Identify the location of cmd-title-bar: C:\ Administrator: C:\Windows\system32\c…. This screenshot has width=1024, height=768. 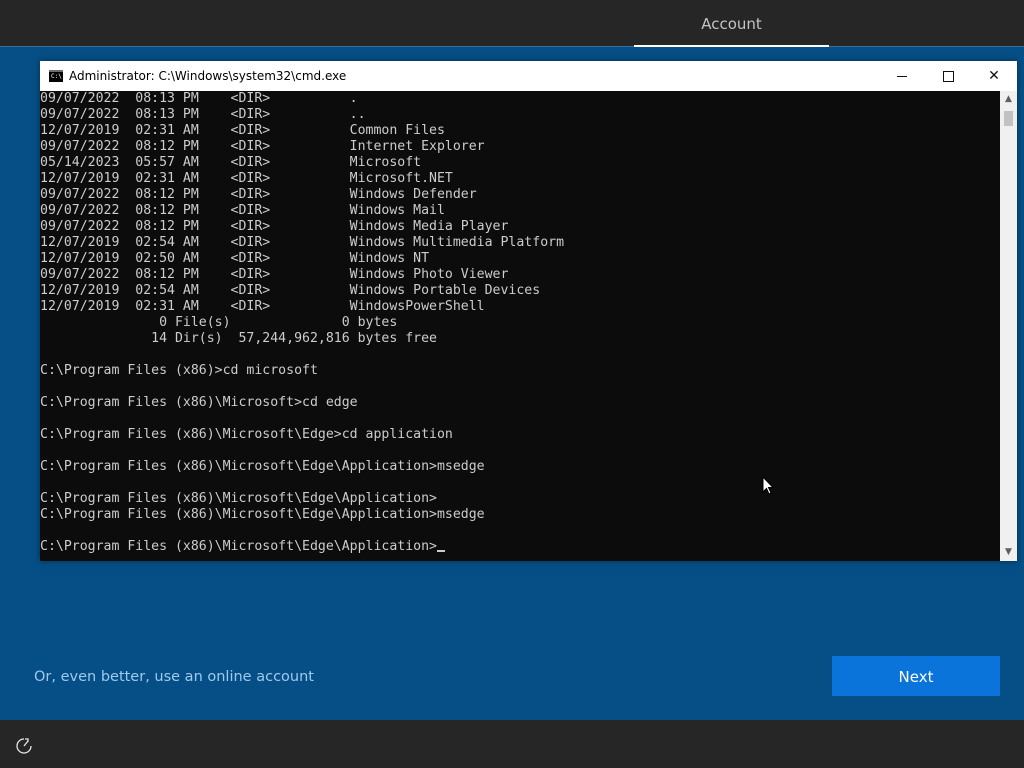
(528, 76).